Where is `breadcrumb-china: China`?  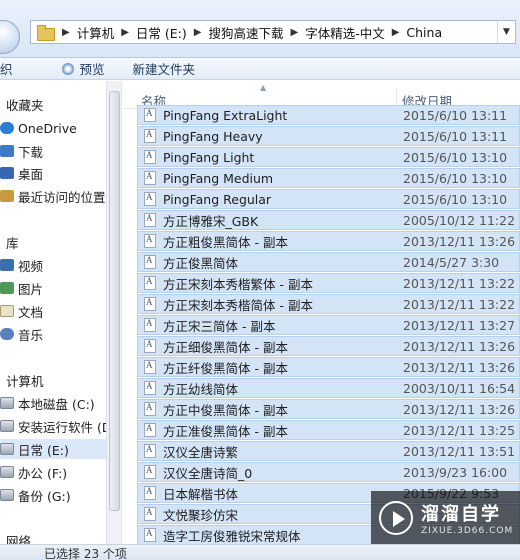
breadcrumb-china: China is located at coordinates (424, 32).